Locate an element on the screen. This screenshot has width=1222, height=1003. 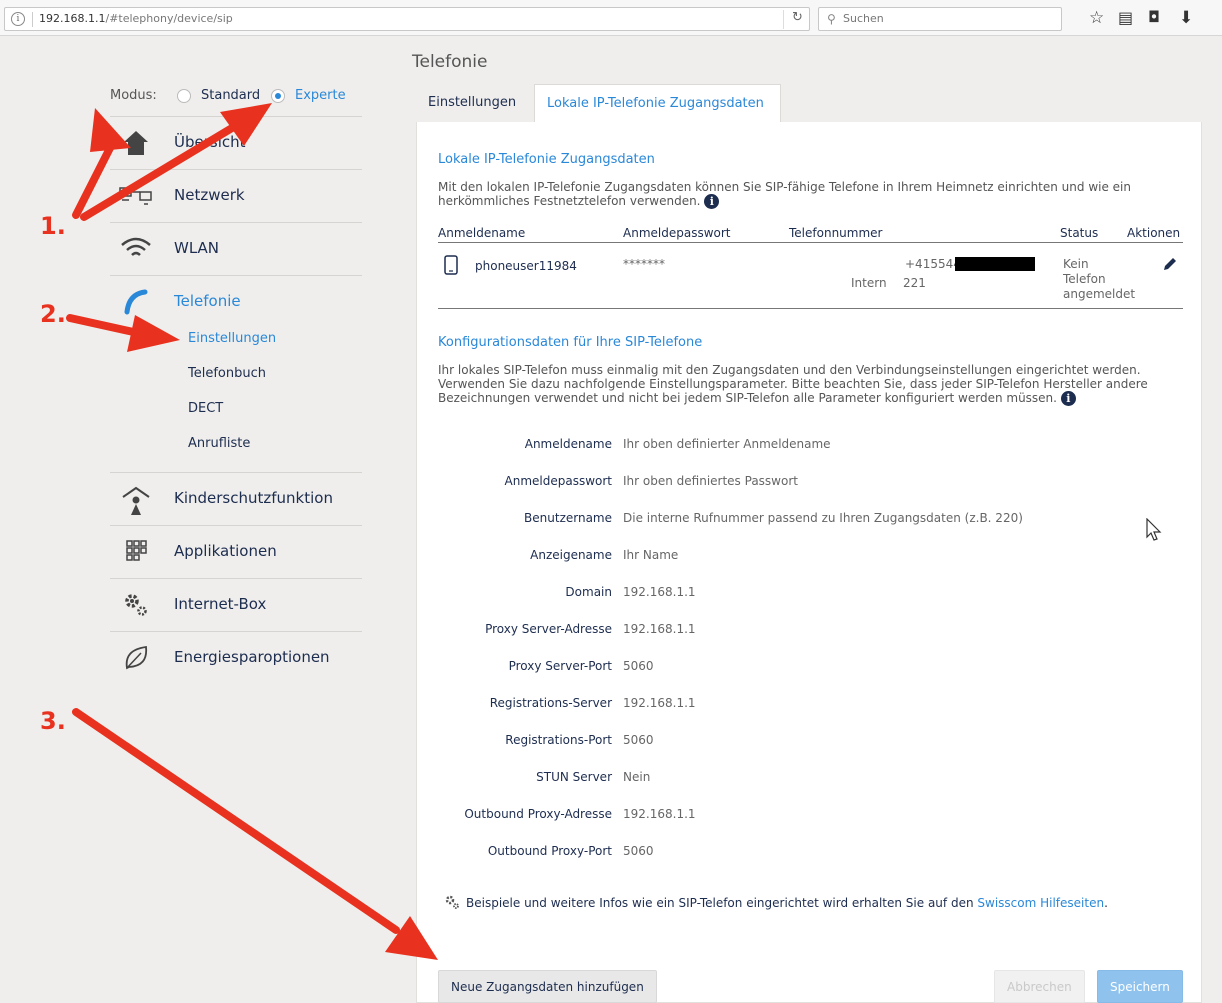
config-label: STUN Server is located at coordinates (574, 777).